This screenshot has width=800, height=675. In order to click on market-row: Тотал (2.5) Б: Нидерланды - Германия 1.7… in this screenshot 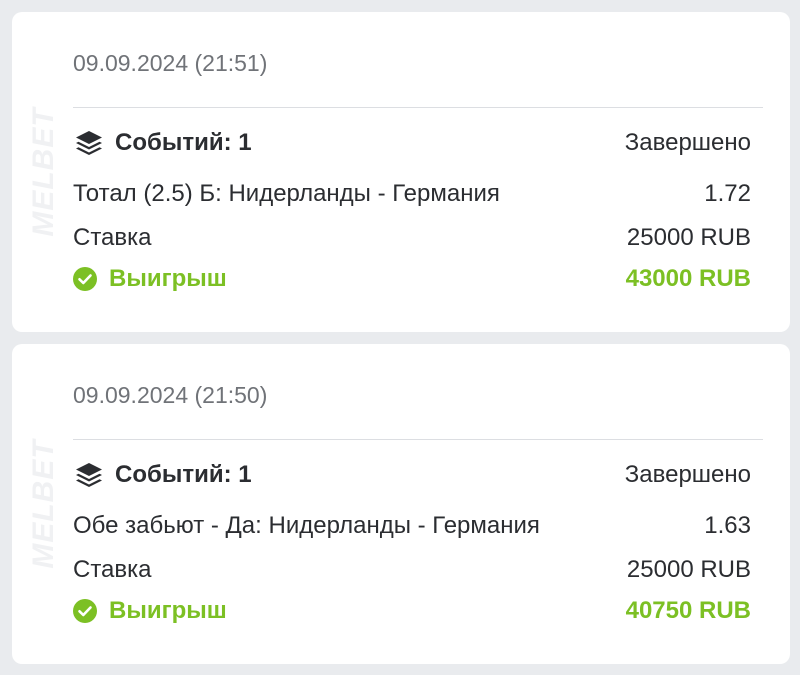, I will do `click(412, 194)`.